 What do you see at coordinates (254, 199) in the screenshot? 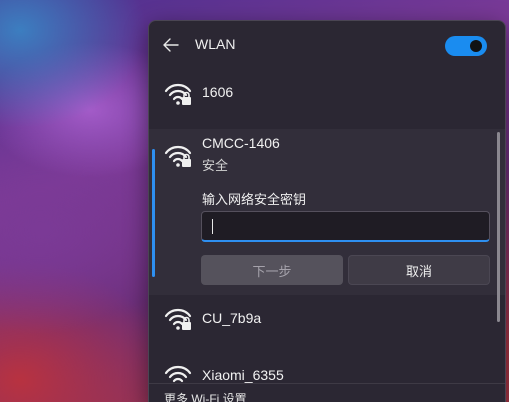
I see `security-key-label: 输入网络安全密钥` at bounding box center [254, 199].